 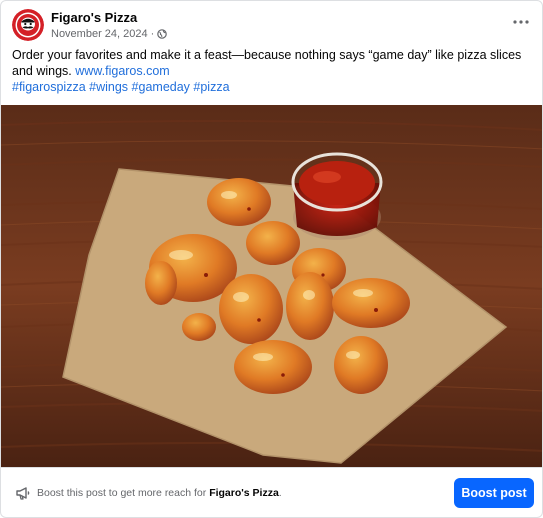 I want to click on hashtag-link: #wings, so click(x=108, y=87).